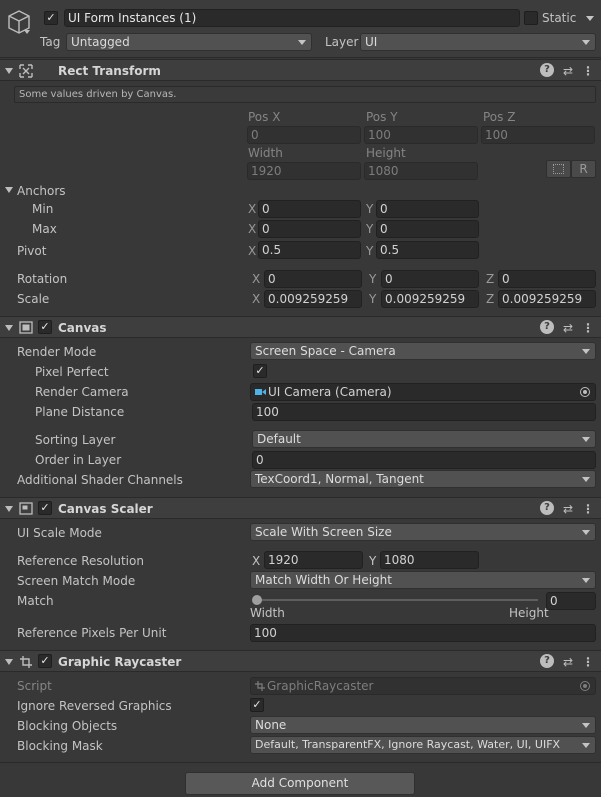  What do you see at coordinates (547, 279) in the screenshot?
I see `rotation-z-field: 0` at bounding box center [547, 279].